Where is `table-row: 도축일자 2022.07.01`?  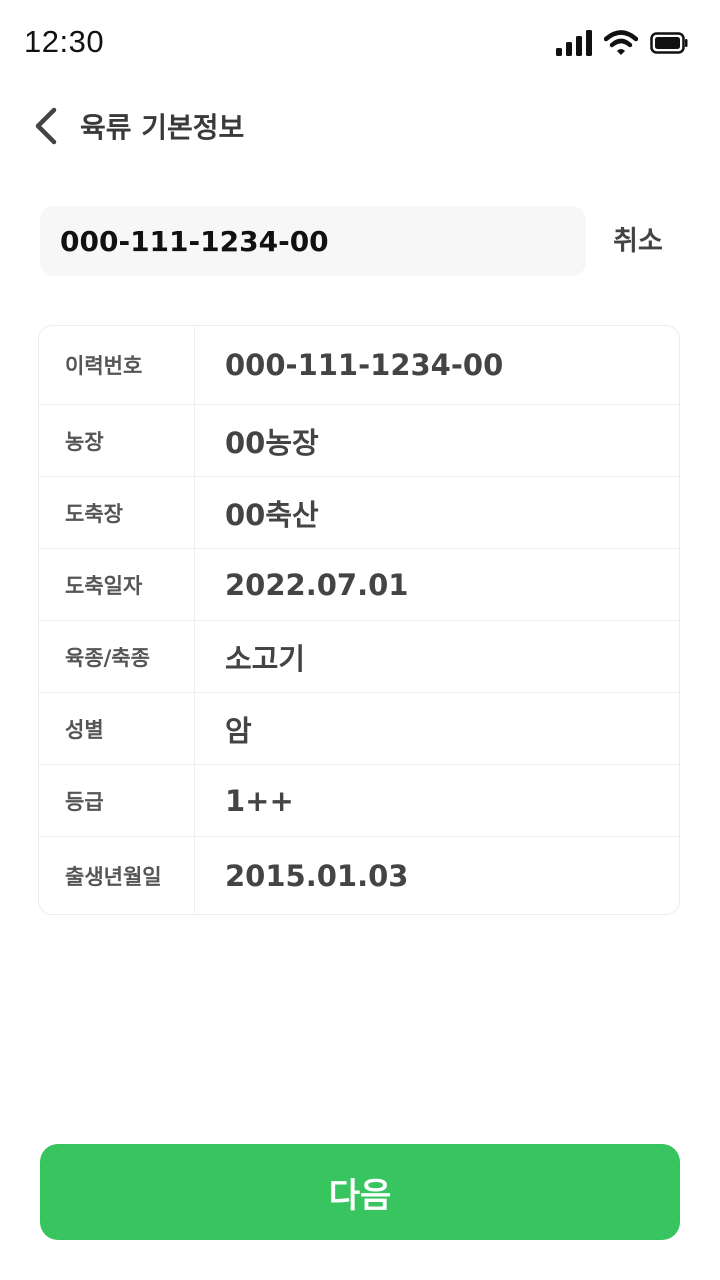 table-row: 도축일자 2022.07.01 is located at coordinates (359, 585).